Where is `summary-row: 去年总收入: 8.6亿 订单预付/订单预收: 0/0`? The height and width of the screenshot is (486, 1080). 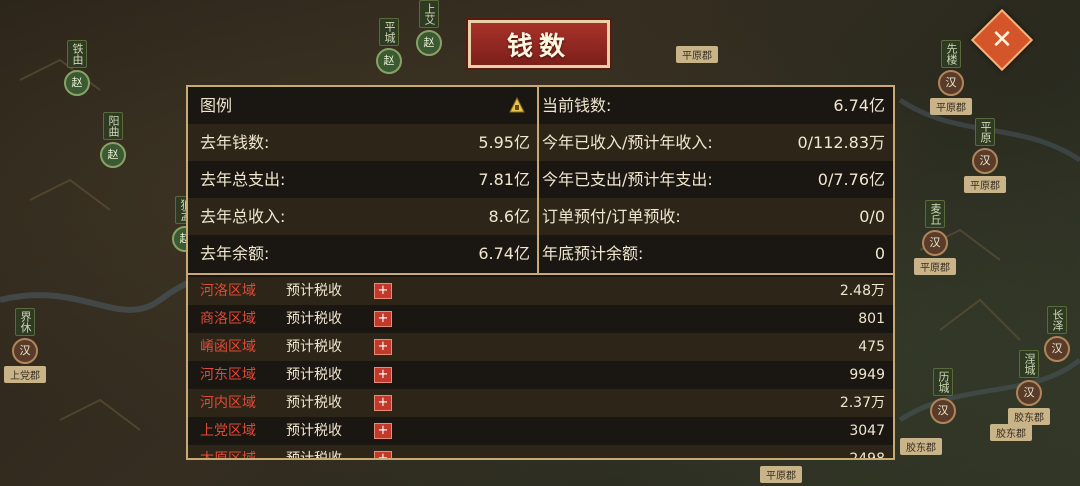
summary-row: 去年总收入: 8.6亿 订单预付/订单预收: 0/0 is located at coordinates (540, 216).